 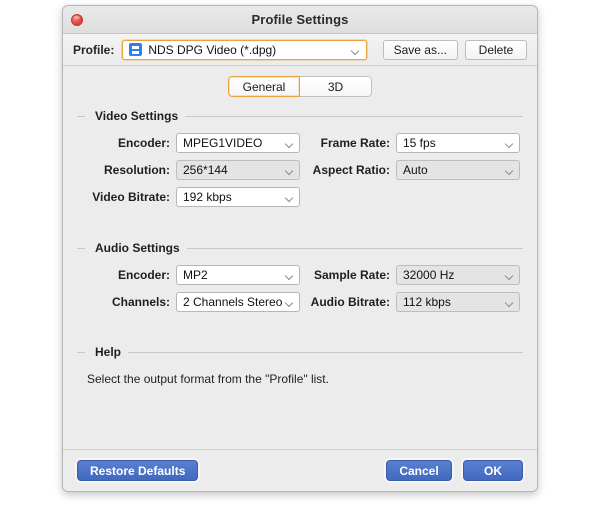 What do you see at coordinates (143, 142) in the screenshot?
I see `video-encoder-label: Encoder:` at bounding box center [143, 142].